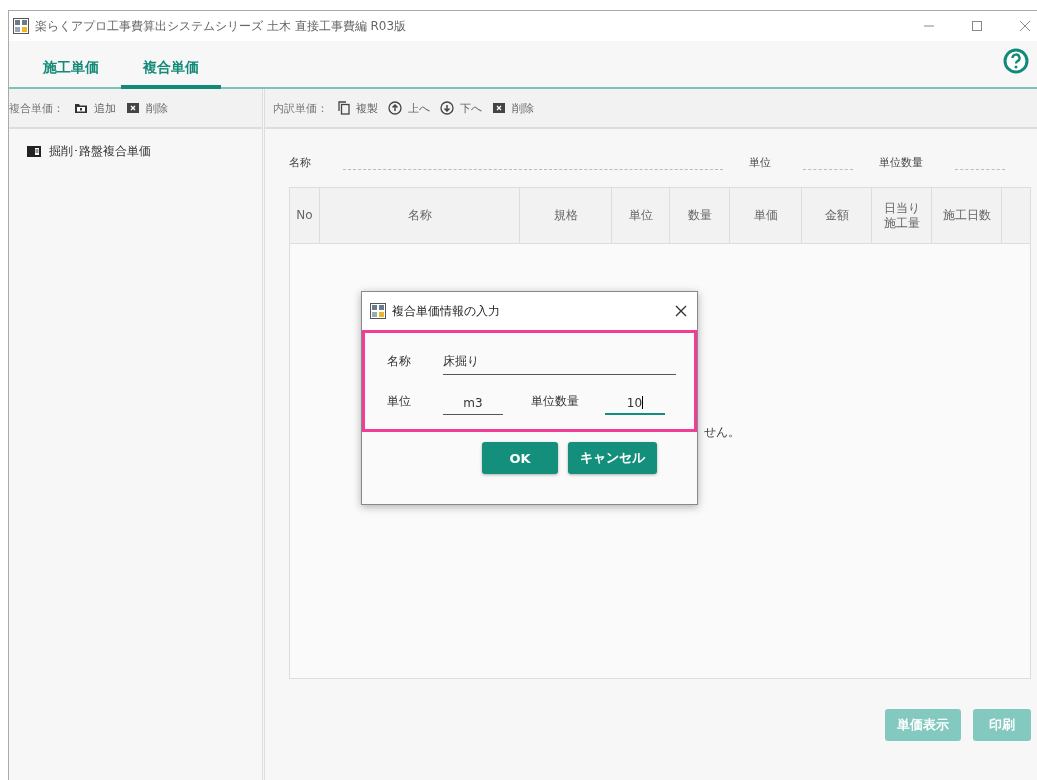  What do you see at coordinates (409, 108) in the screenshot?
I see `toolbar-button: 上へ` at bounding box center [409, 108].